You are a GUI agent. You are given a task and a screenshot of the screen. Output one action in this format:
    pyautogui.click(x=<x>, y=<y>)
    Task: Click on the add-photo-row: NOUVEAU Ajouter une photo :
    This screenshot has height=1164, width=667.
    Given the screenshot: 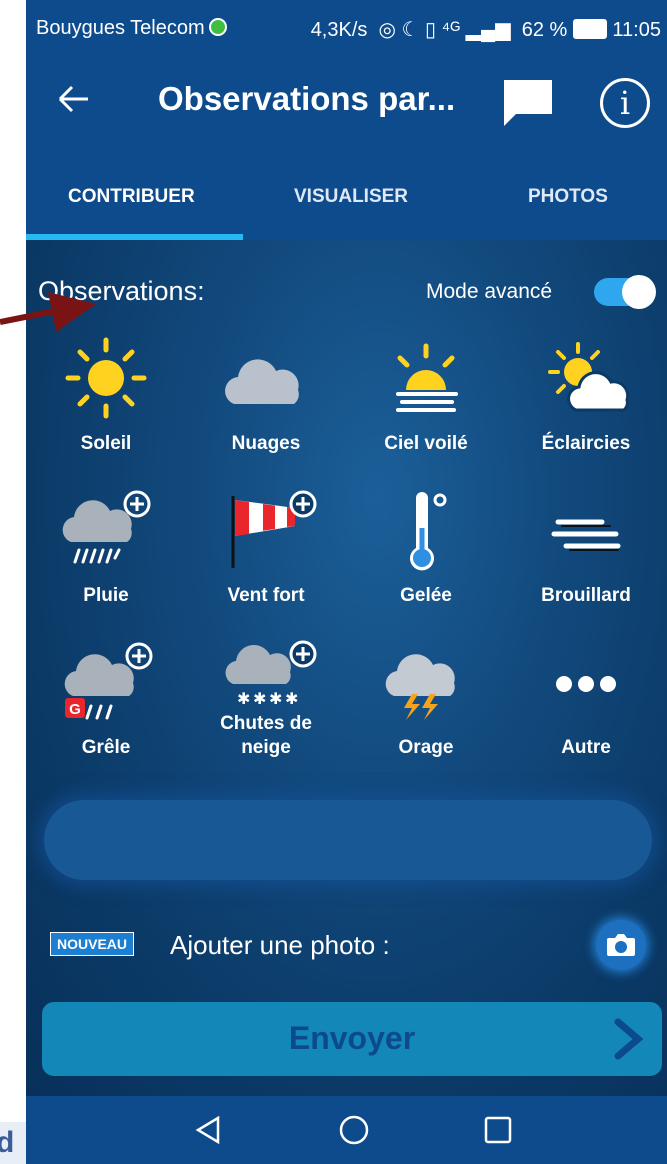 What is the action you would take?
    pyautogui.click(x=346, y=952)
    